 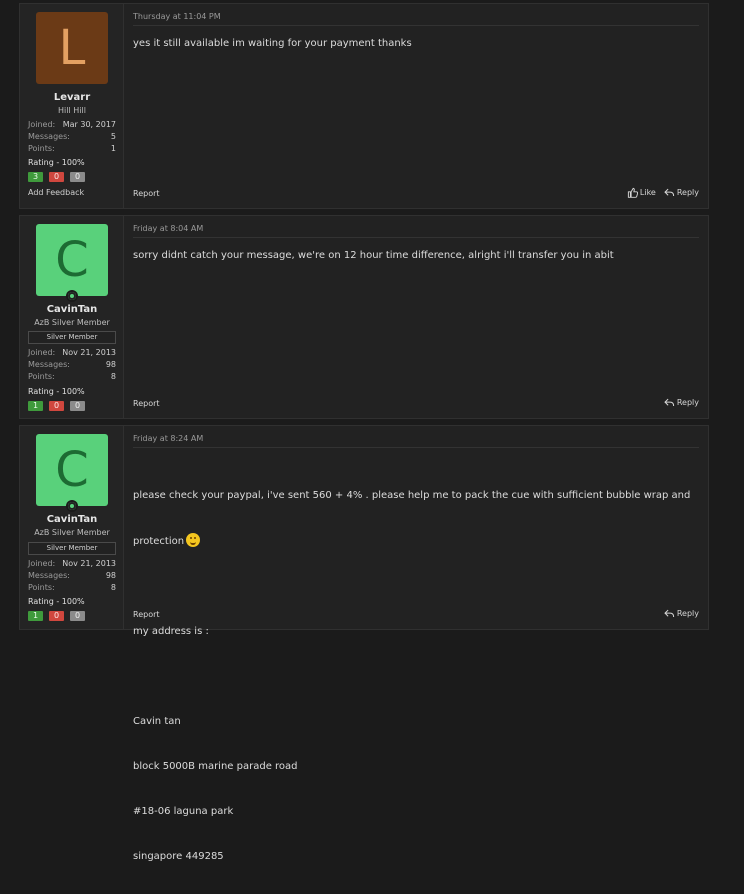 What do you see at coordinates (215, 766) in the screenshot?
I see `address-line: block 5000B marine parade road` at bounding box center [215, 766].